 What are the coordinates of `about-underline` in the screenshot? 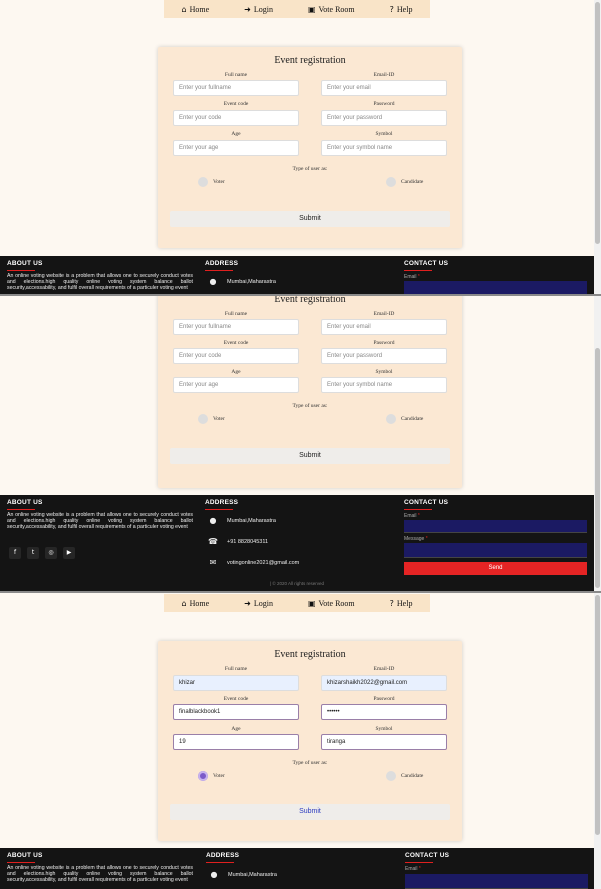 It's located at (21, 509).